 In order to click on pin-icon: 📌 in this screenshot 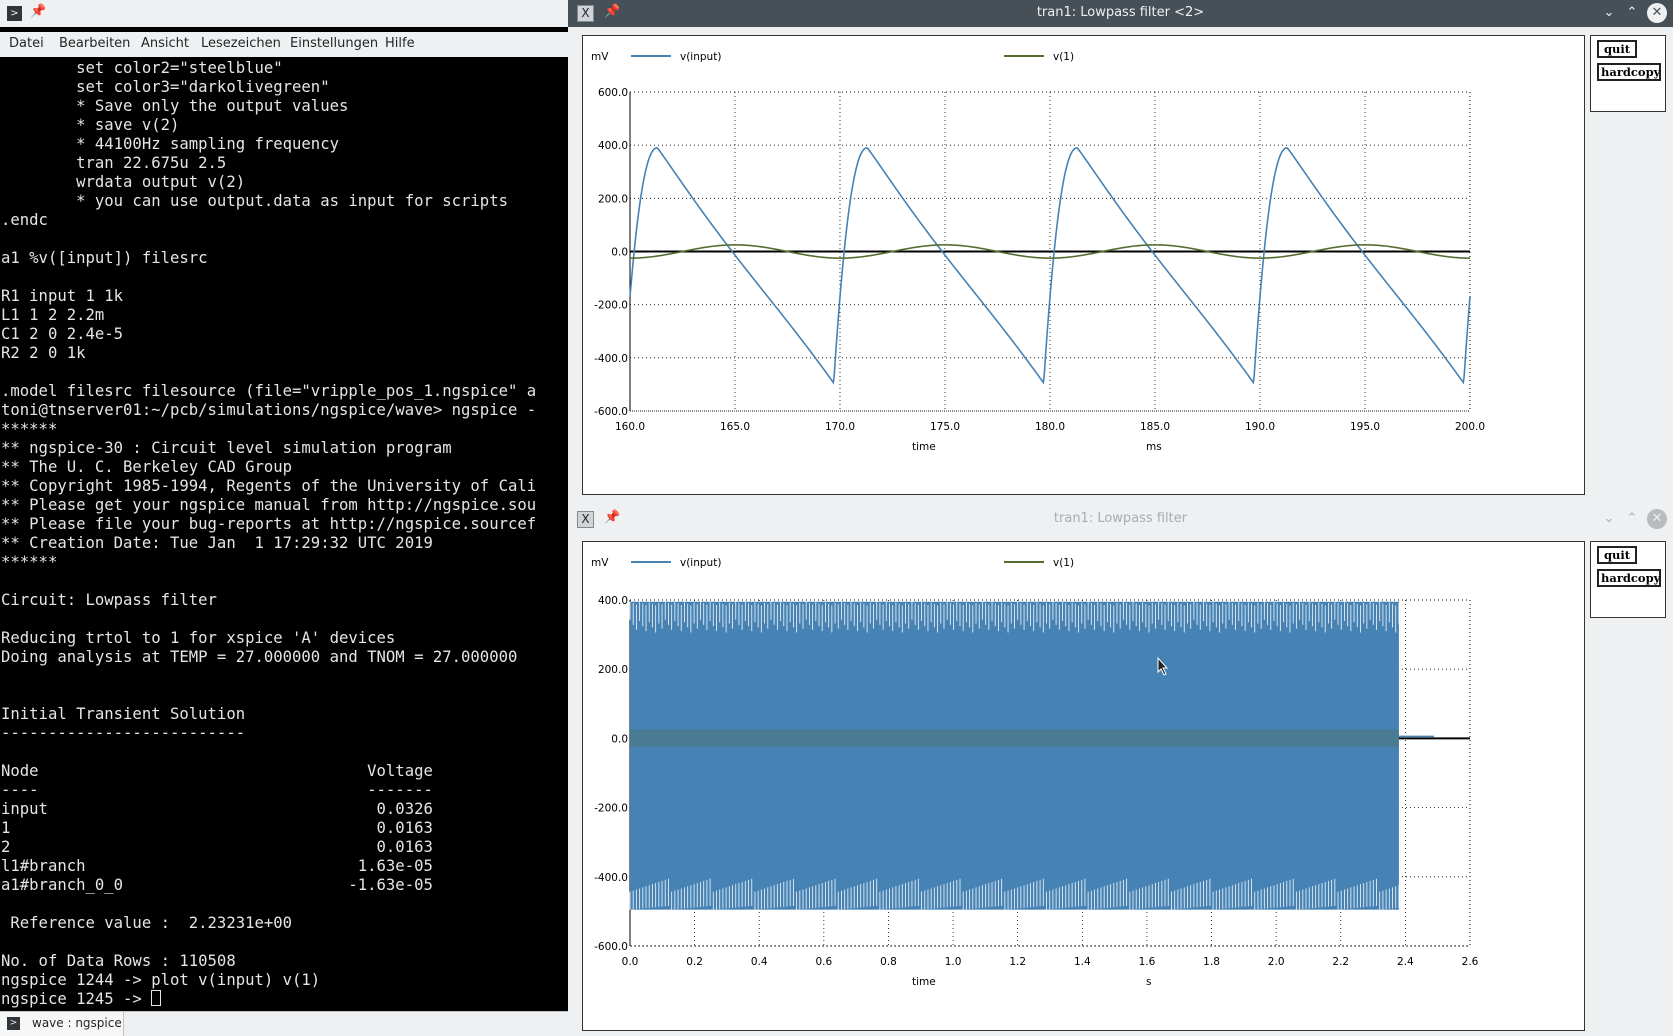, I will do `click(38, 11)`.